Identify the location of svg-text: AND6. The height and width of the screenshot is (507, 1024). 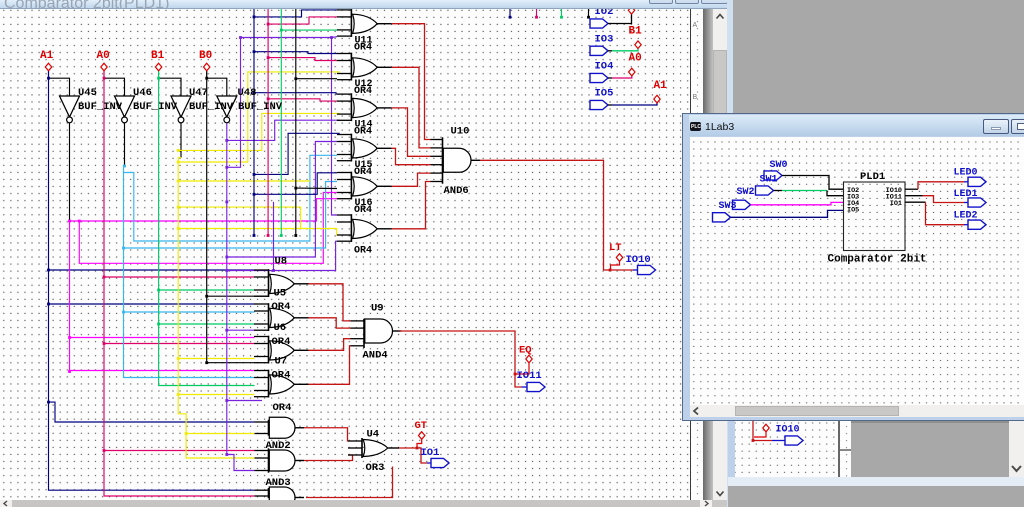
(456, 191).